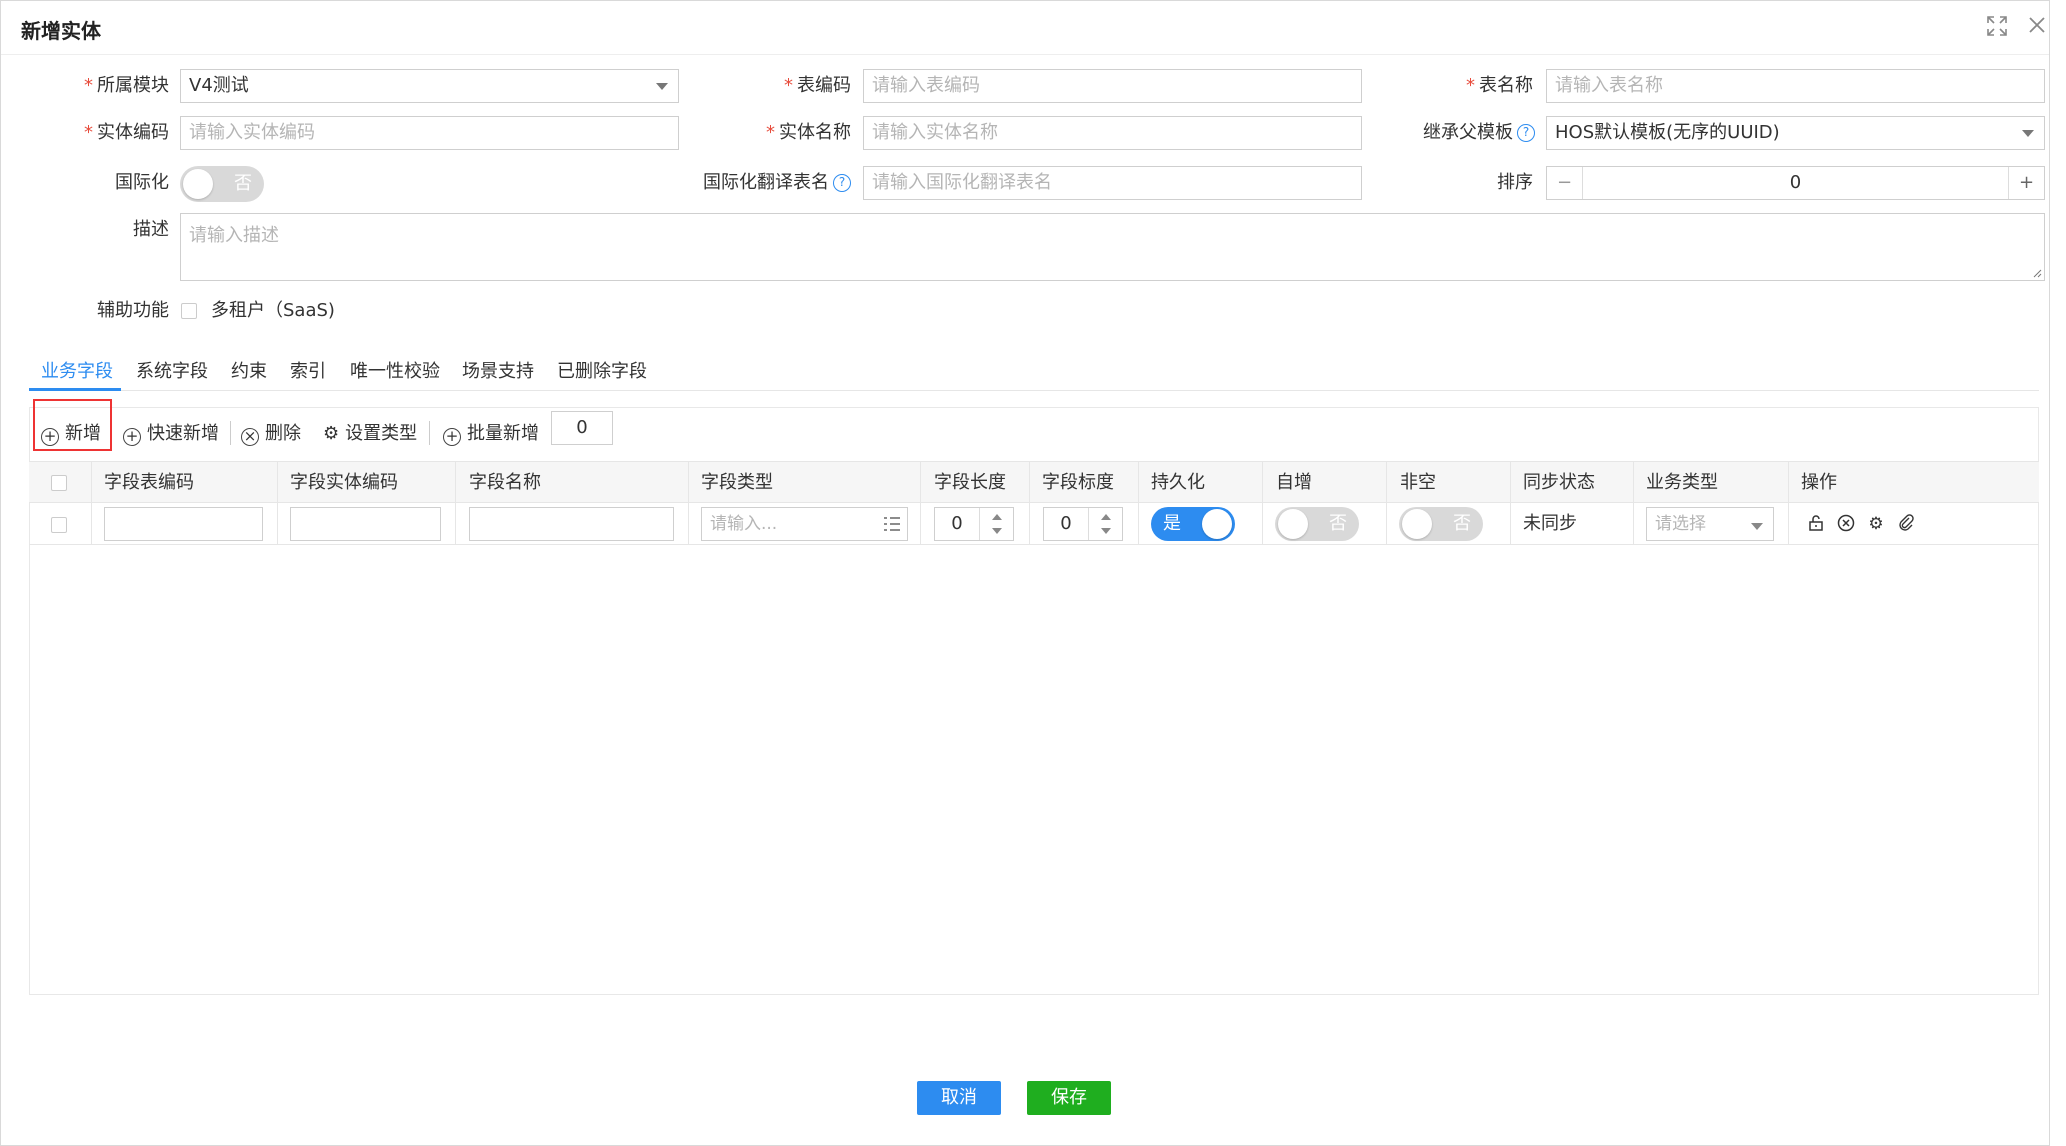 This screenshot has width=2066, height=1146. What do you see at coordinates (1178, 482) in the screenshot?
I see `col-persist: 持久化` at bounding box center [1178, 482].